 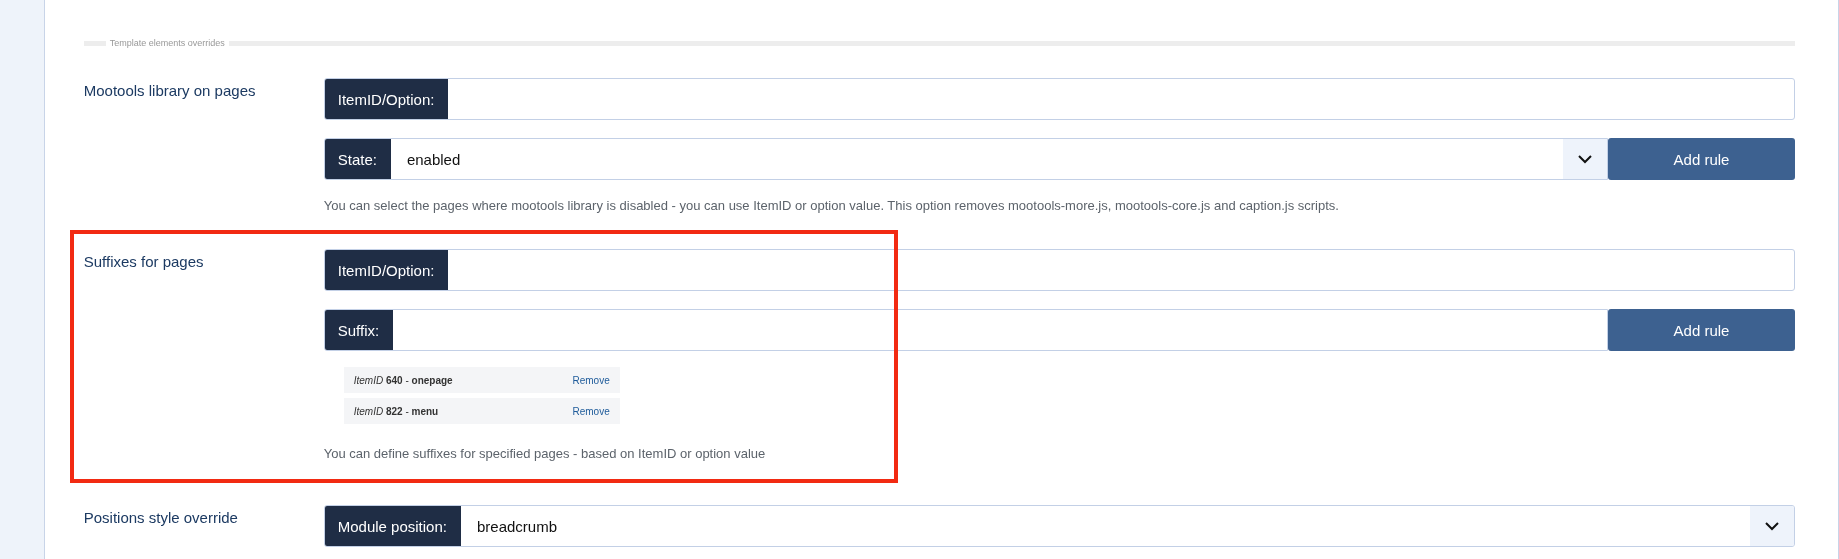 I want to click on select-field: Module position: breadcrumb, so click(x=1059, y=526).